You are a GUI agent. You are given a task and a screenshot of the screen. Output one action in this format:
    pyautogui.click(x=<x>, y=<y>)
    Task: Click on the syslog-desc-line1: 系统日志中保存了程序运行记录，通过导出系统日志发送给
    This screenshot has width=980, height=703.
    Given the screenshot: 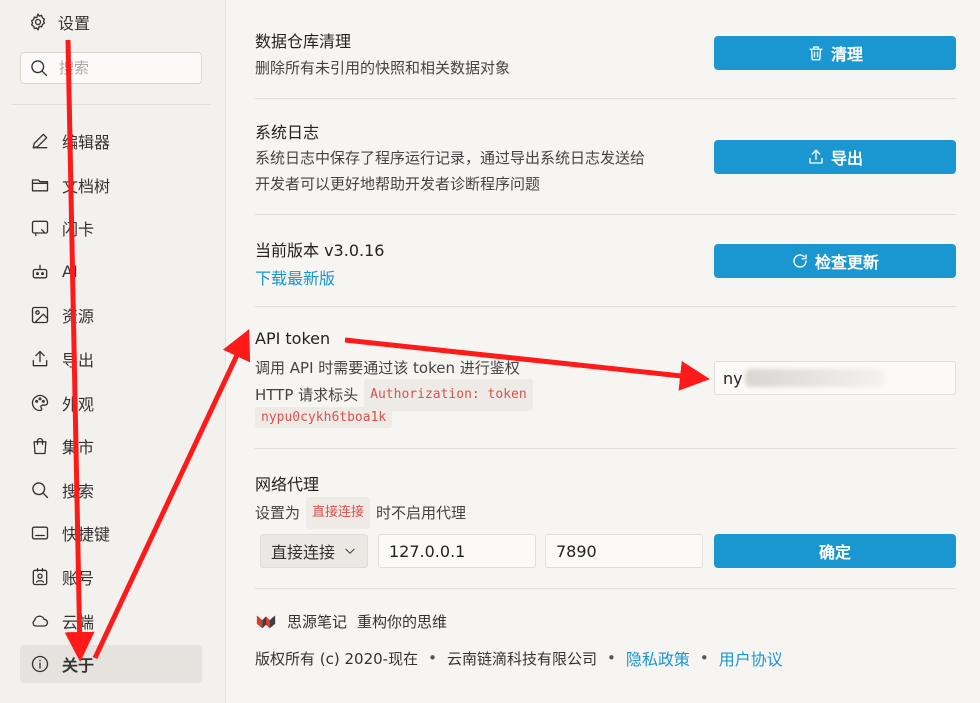 What is the action you would take?
    pyautogui.click(x=450, y=158)
    